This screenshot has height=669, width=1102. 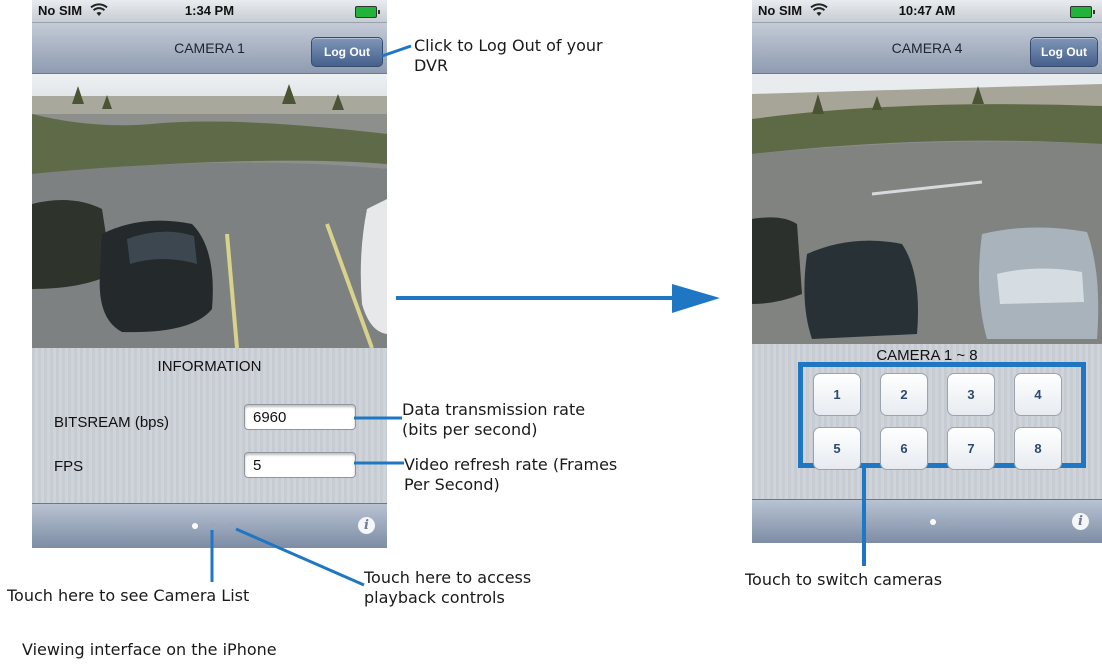 What do you see at coordinates (149, 649) in the screenshot?
I see `figure-caption: Viewing interface on the iPhone` at bounding box center [149, 649].